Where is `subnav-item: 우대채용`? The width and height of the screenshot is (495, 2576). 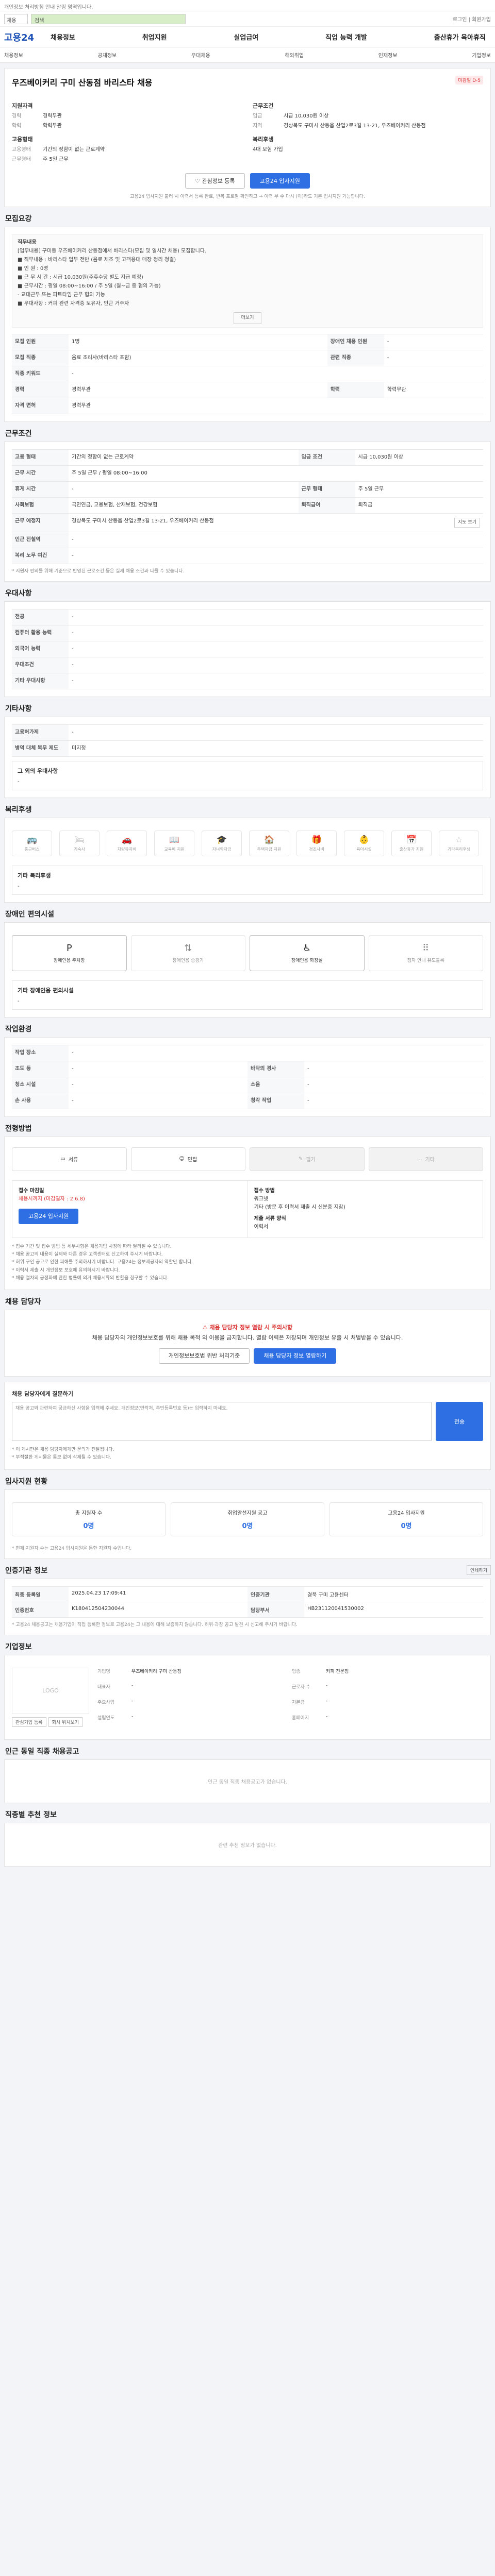 subnav-item: 우대채용 is located at coordinates (200, 55).